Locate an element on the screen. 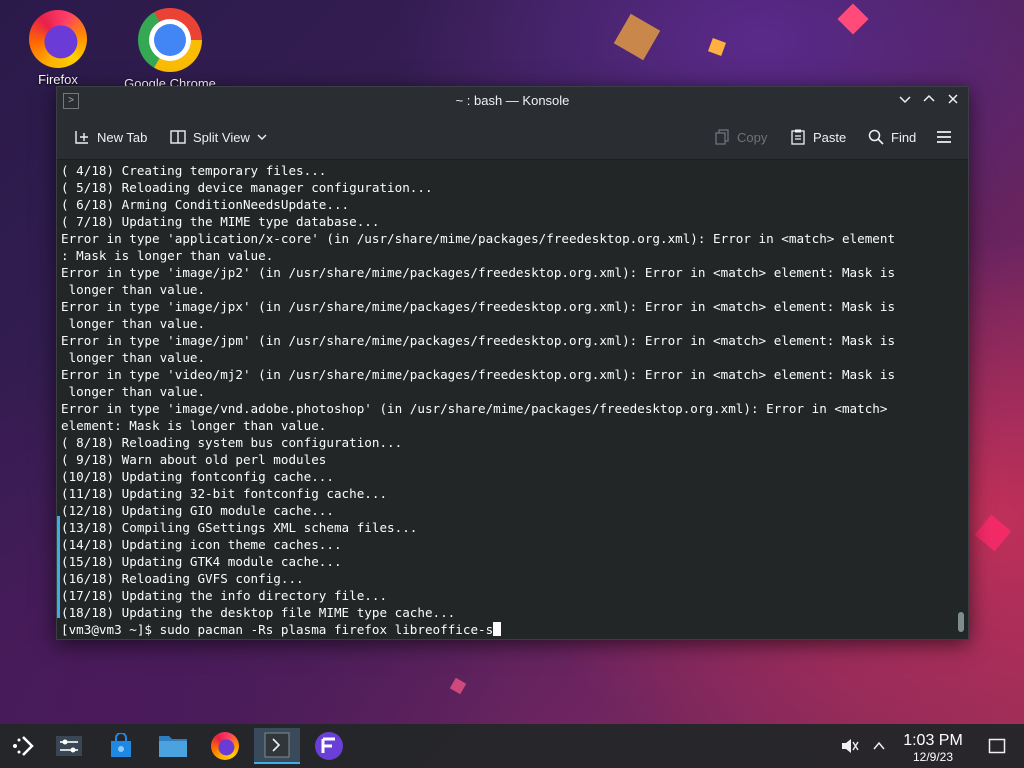 The width and height of the screenshot is (1024, 768). app-launcher-button is located at coordinates (23, 746).